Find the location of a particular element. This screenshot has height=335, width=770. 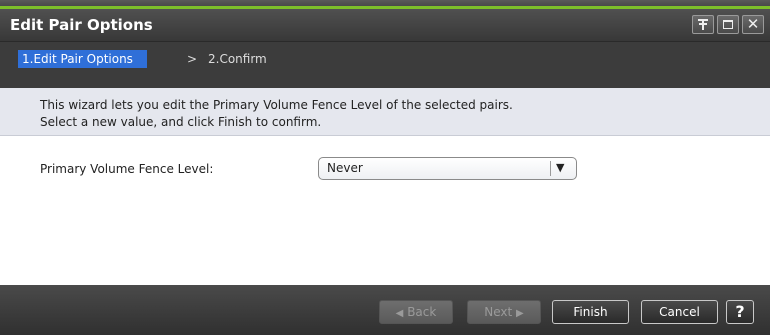

back-label: Back is located at coordinates (422, 312).